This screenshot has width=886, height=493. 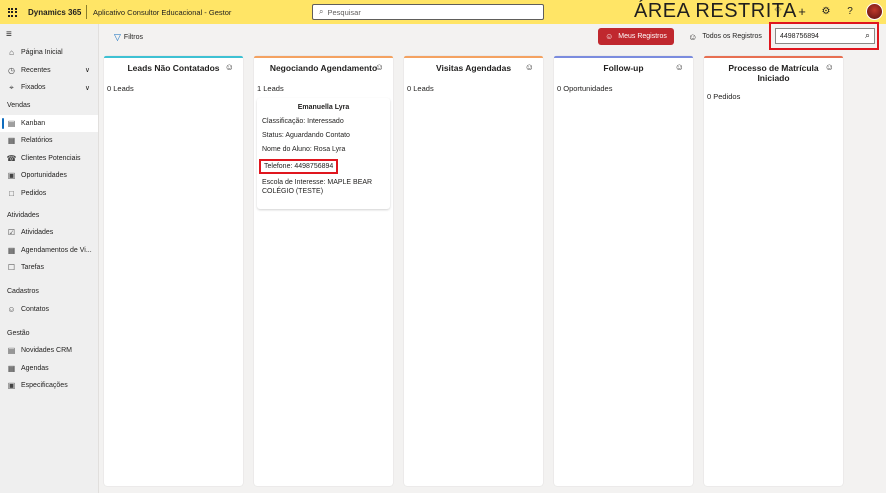 What do you see at coordinates (11, 70) in the screenshot?
I see `clock-icon: ◷` at bounding box center [11, 70].